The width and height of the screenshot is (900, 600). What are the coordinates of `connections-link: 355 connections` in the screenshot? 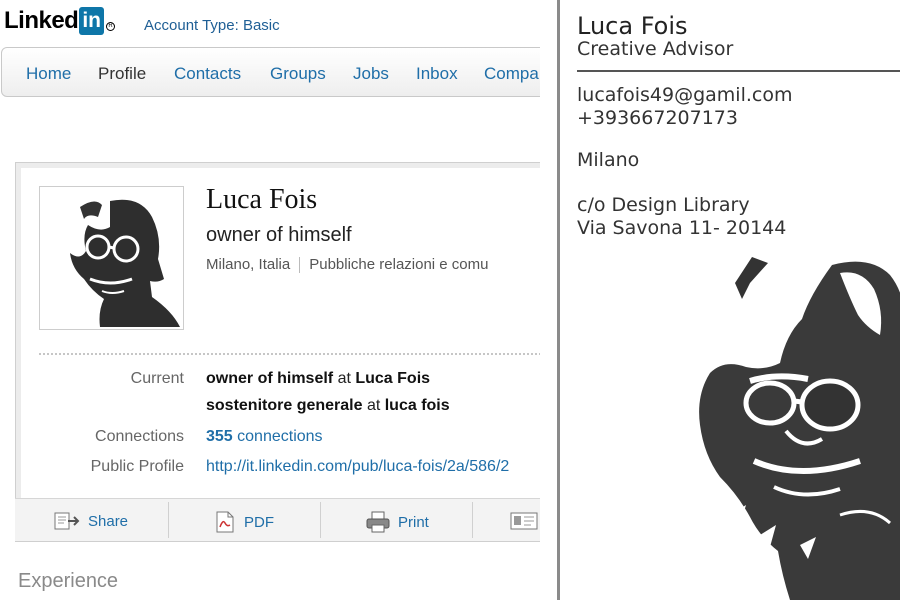 It's located at (264, 437).